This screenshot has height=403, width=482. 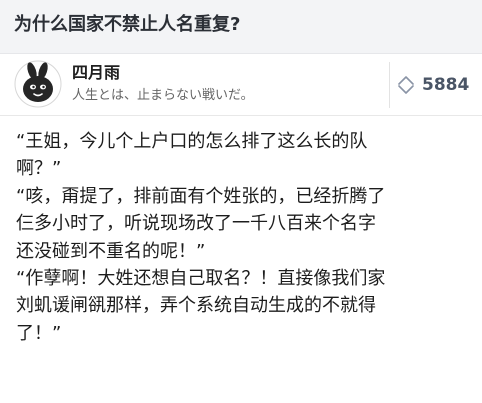 What do you see at coordinates (163, 95) in the screenshot?
I see `author-bio: 人生とは、止まらない戦いだ。` at bounding box center [163, 95].